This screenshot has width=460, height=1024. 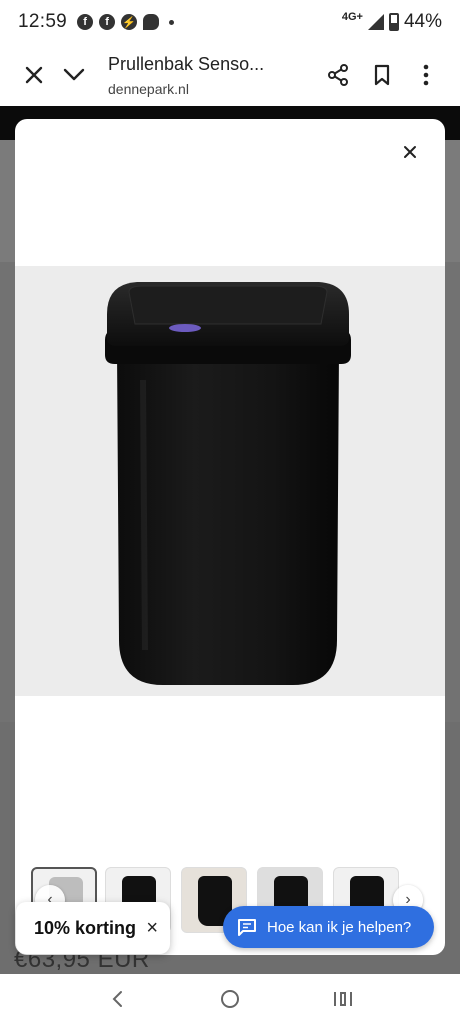 I want to click on close-tab-button, so click(x=34, y=75).